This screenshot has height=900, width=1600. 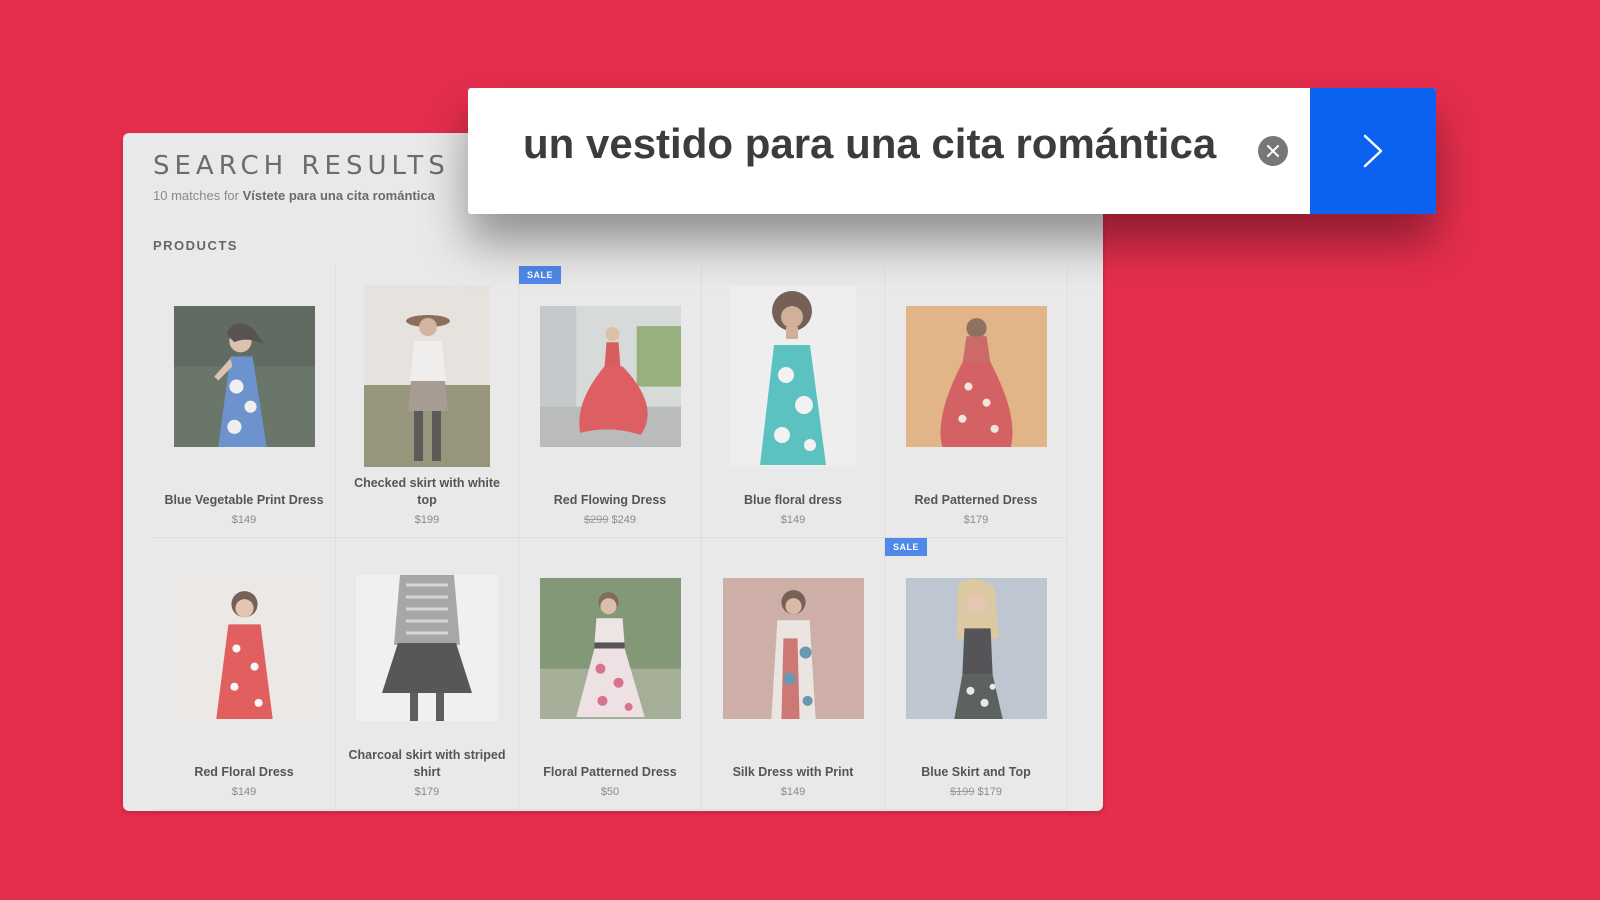 What do you see at coordinates (610, 500) in the screenshot?
I see `product-name: Red Flowing Dress` at bounding box center [610, 500].